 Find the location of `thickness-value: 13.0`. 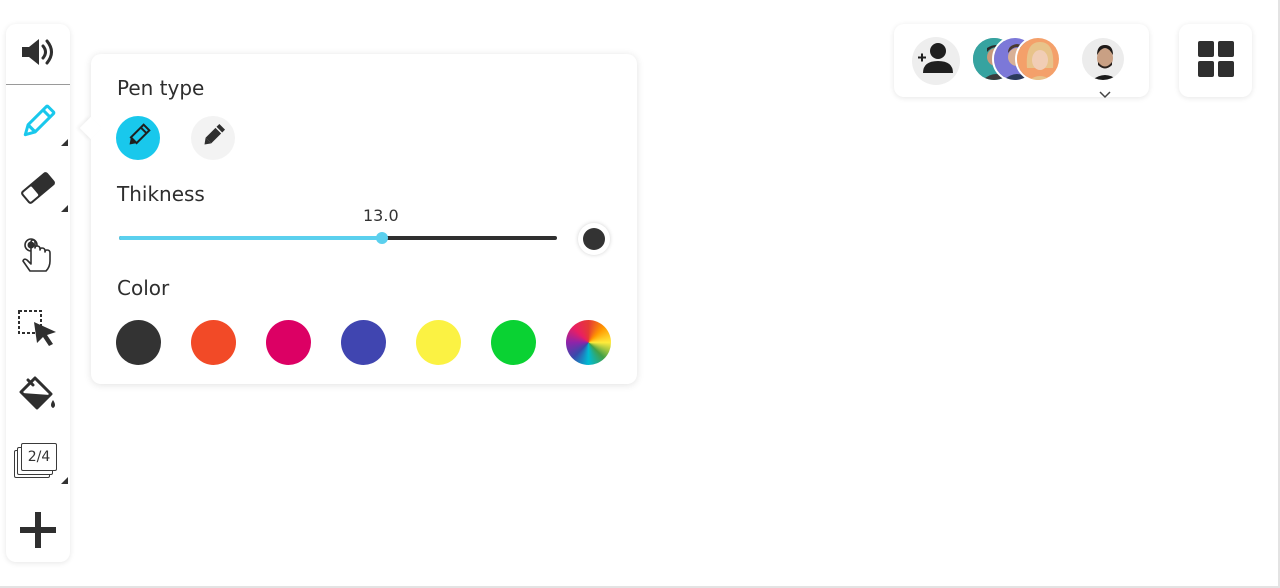

thickness-value: 13.0 is located at coordinates (381, 215).